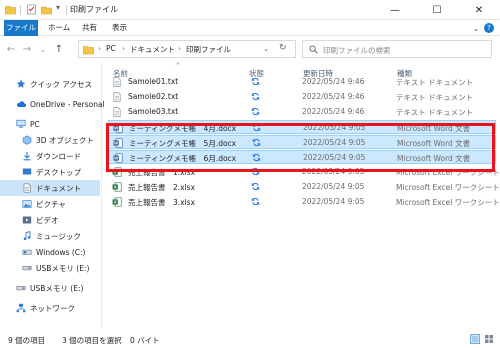 This screenshot has height=348, width=500. Describe the element at coordinates (183, 128) in the screenshot. I see `file-name: ミーティングメモ帳 4月.docx` at that location.